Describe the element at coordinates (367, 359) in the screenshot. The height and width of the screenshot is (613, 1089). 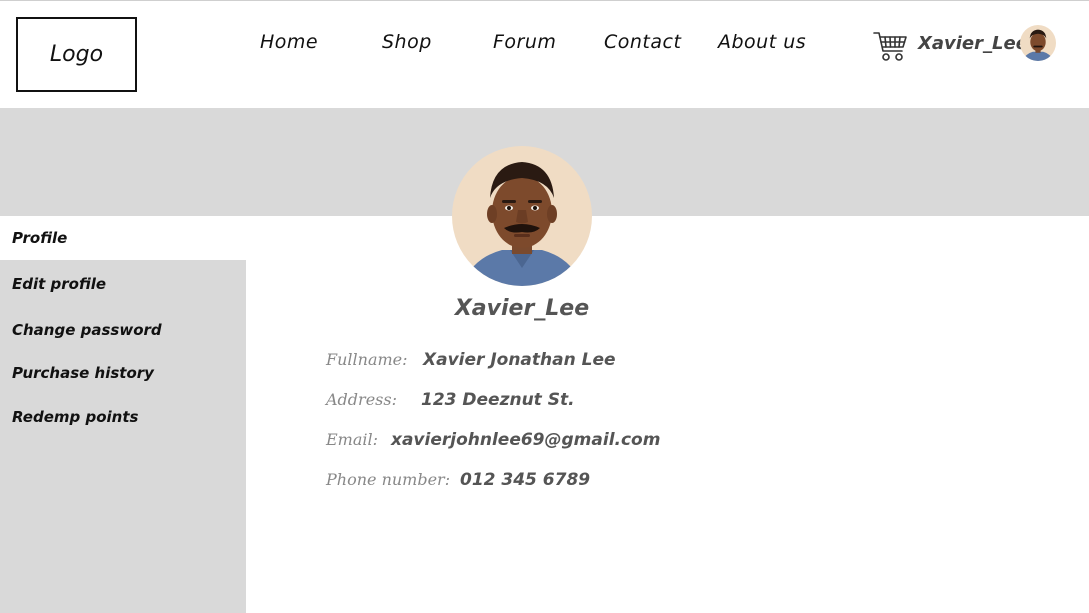
I see `fullname-label: Fullname:` at that location.